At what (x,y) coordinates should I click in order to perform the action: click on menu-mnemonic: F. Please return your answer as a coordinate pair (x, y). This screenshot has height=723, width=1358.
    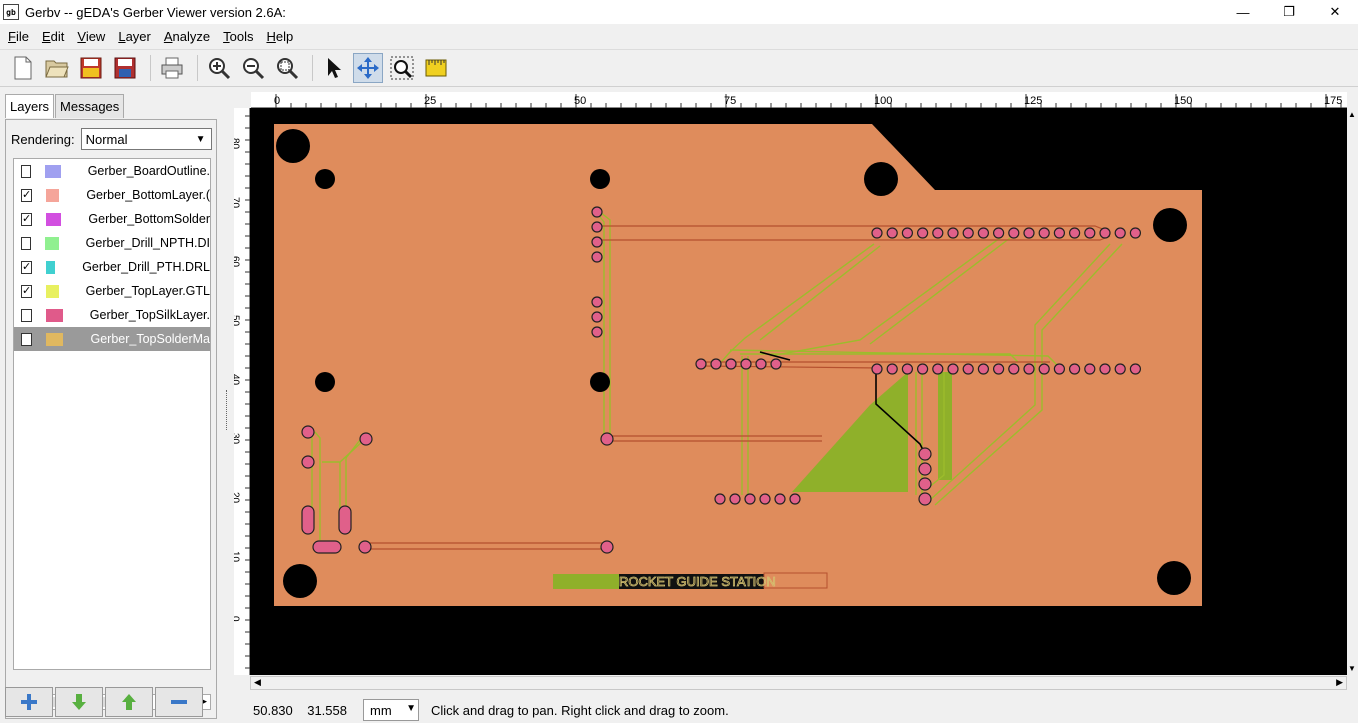
    Looking at the image, I should click on (12, 36).